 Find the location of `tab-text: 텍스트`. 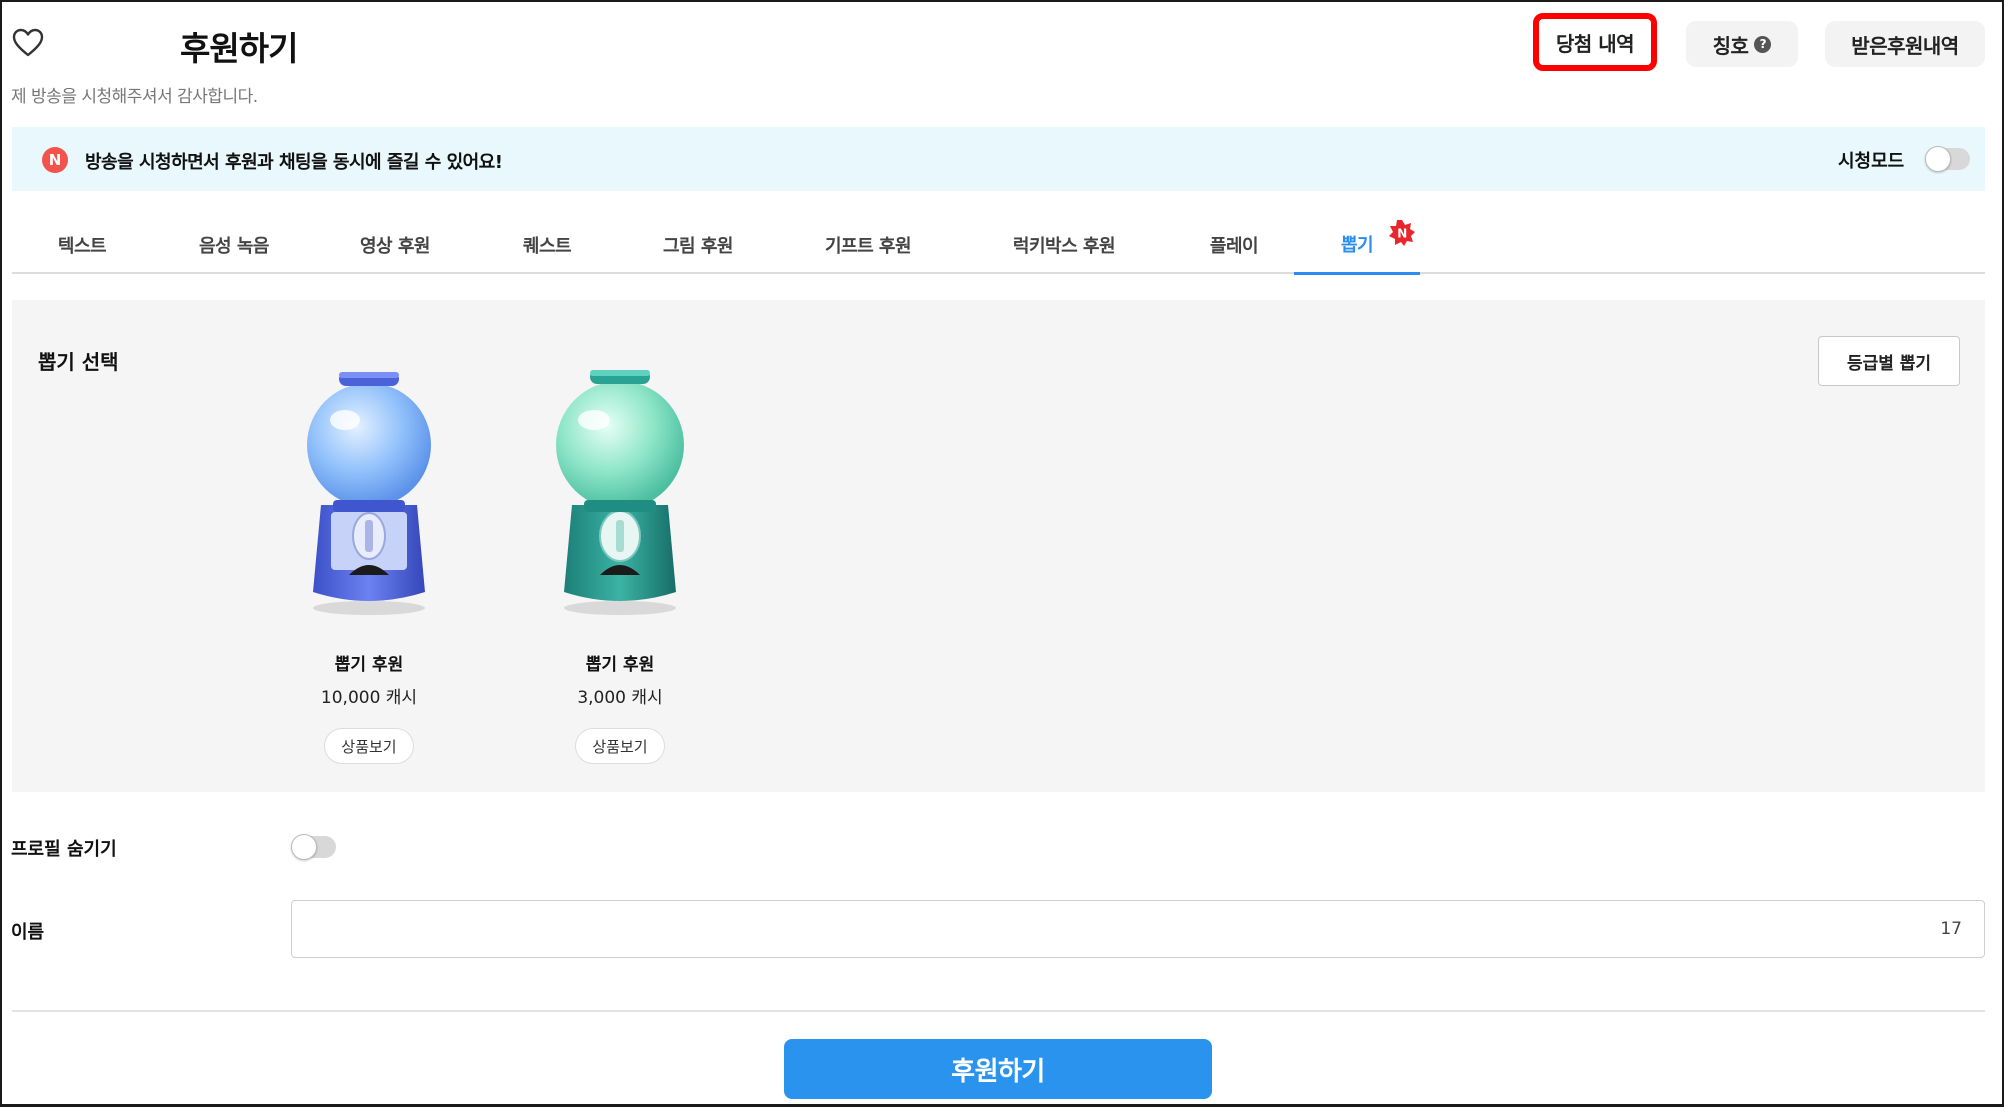

tab-text: 텍스트 is located at coordinates (82, 245).